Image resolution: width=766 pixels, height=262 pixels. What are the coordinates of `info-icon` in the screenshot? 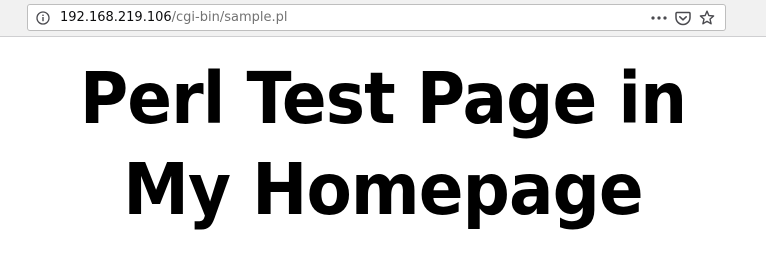 It's located at (43, 18).